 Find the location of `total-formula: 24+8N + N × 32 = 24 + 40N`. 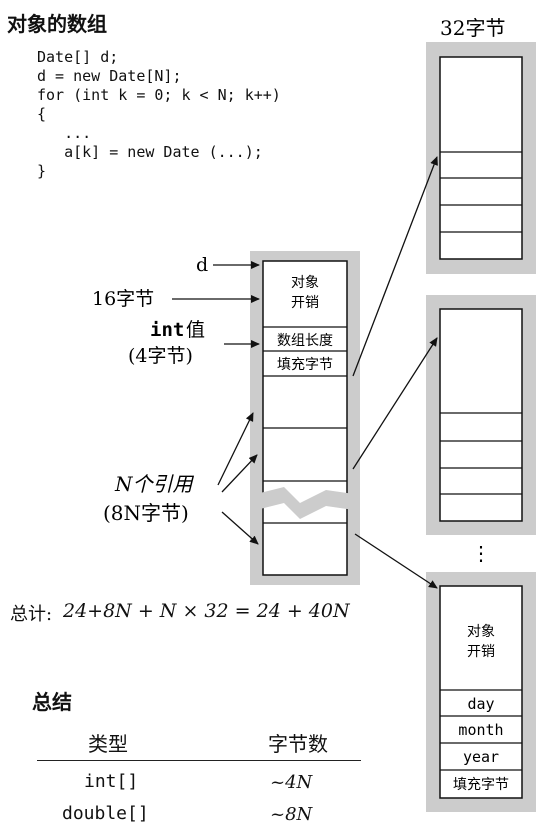

total-formula: 24+8N + N × 32 = 24 + 40N is located at coordinates (206, 611).